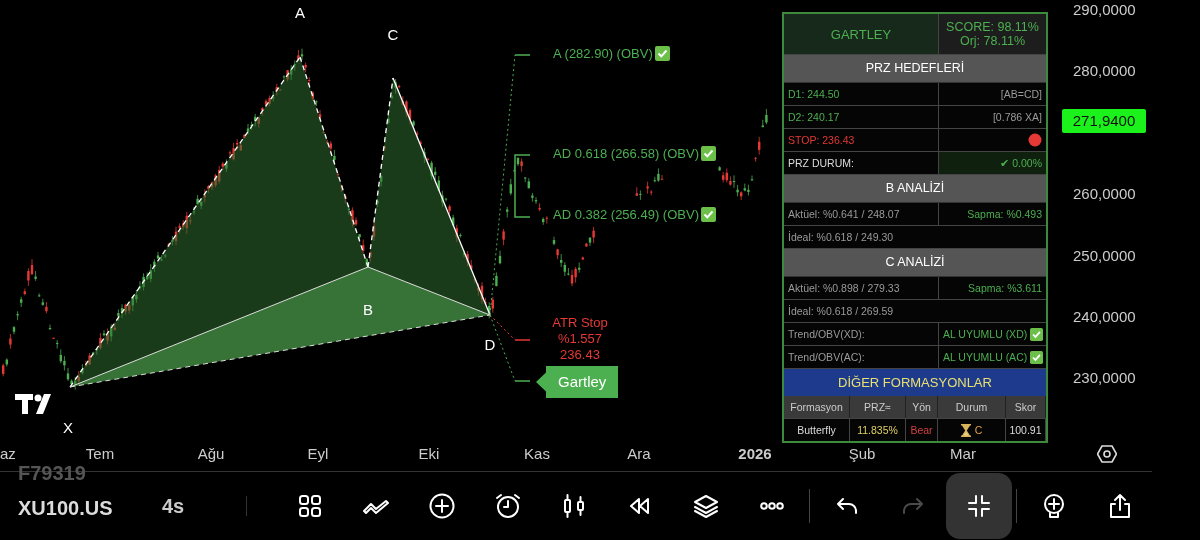  What do you see at coordinates (1026, 407) in the screenshot?
I see `column-header: Skor` at bounding box center [1026, 407].